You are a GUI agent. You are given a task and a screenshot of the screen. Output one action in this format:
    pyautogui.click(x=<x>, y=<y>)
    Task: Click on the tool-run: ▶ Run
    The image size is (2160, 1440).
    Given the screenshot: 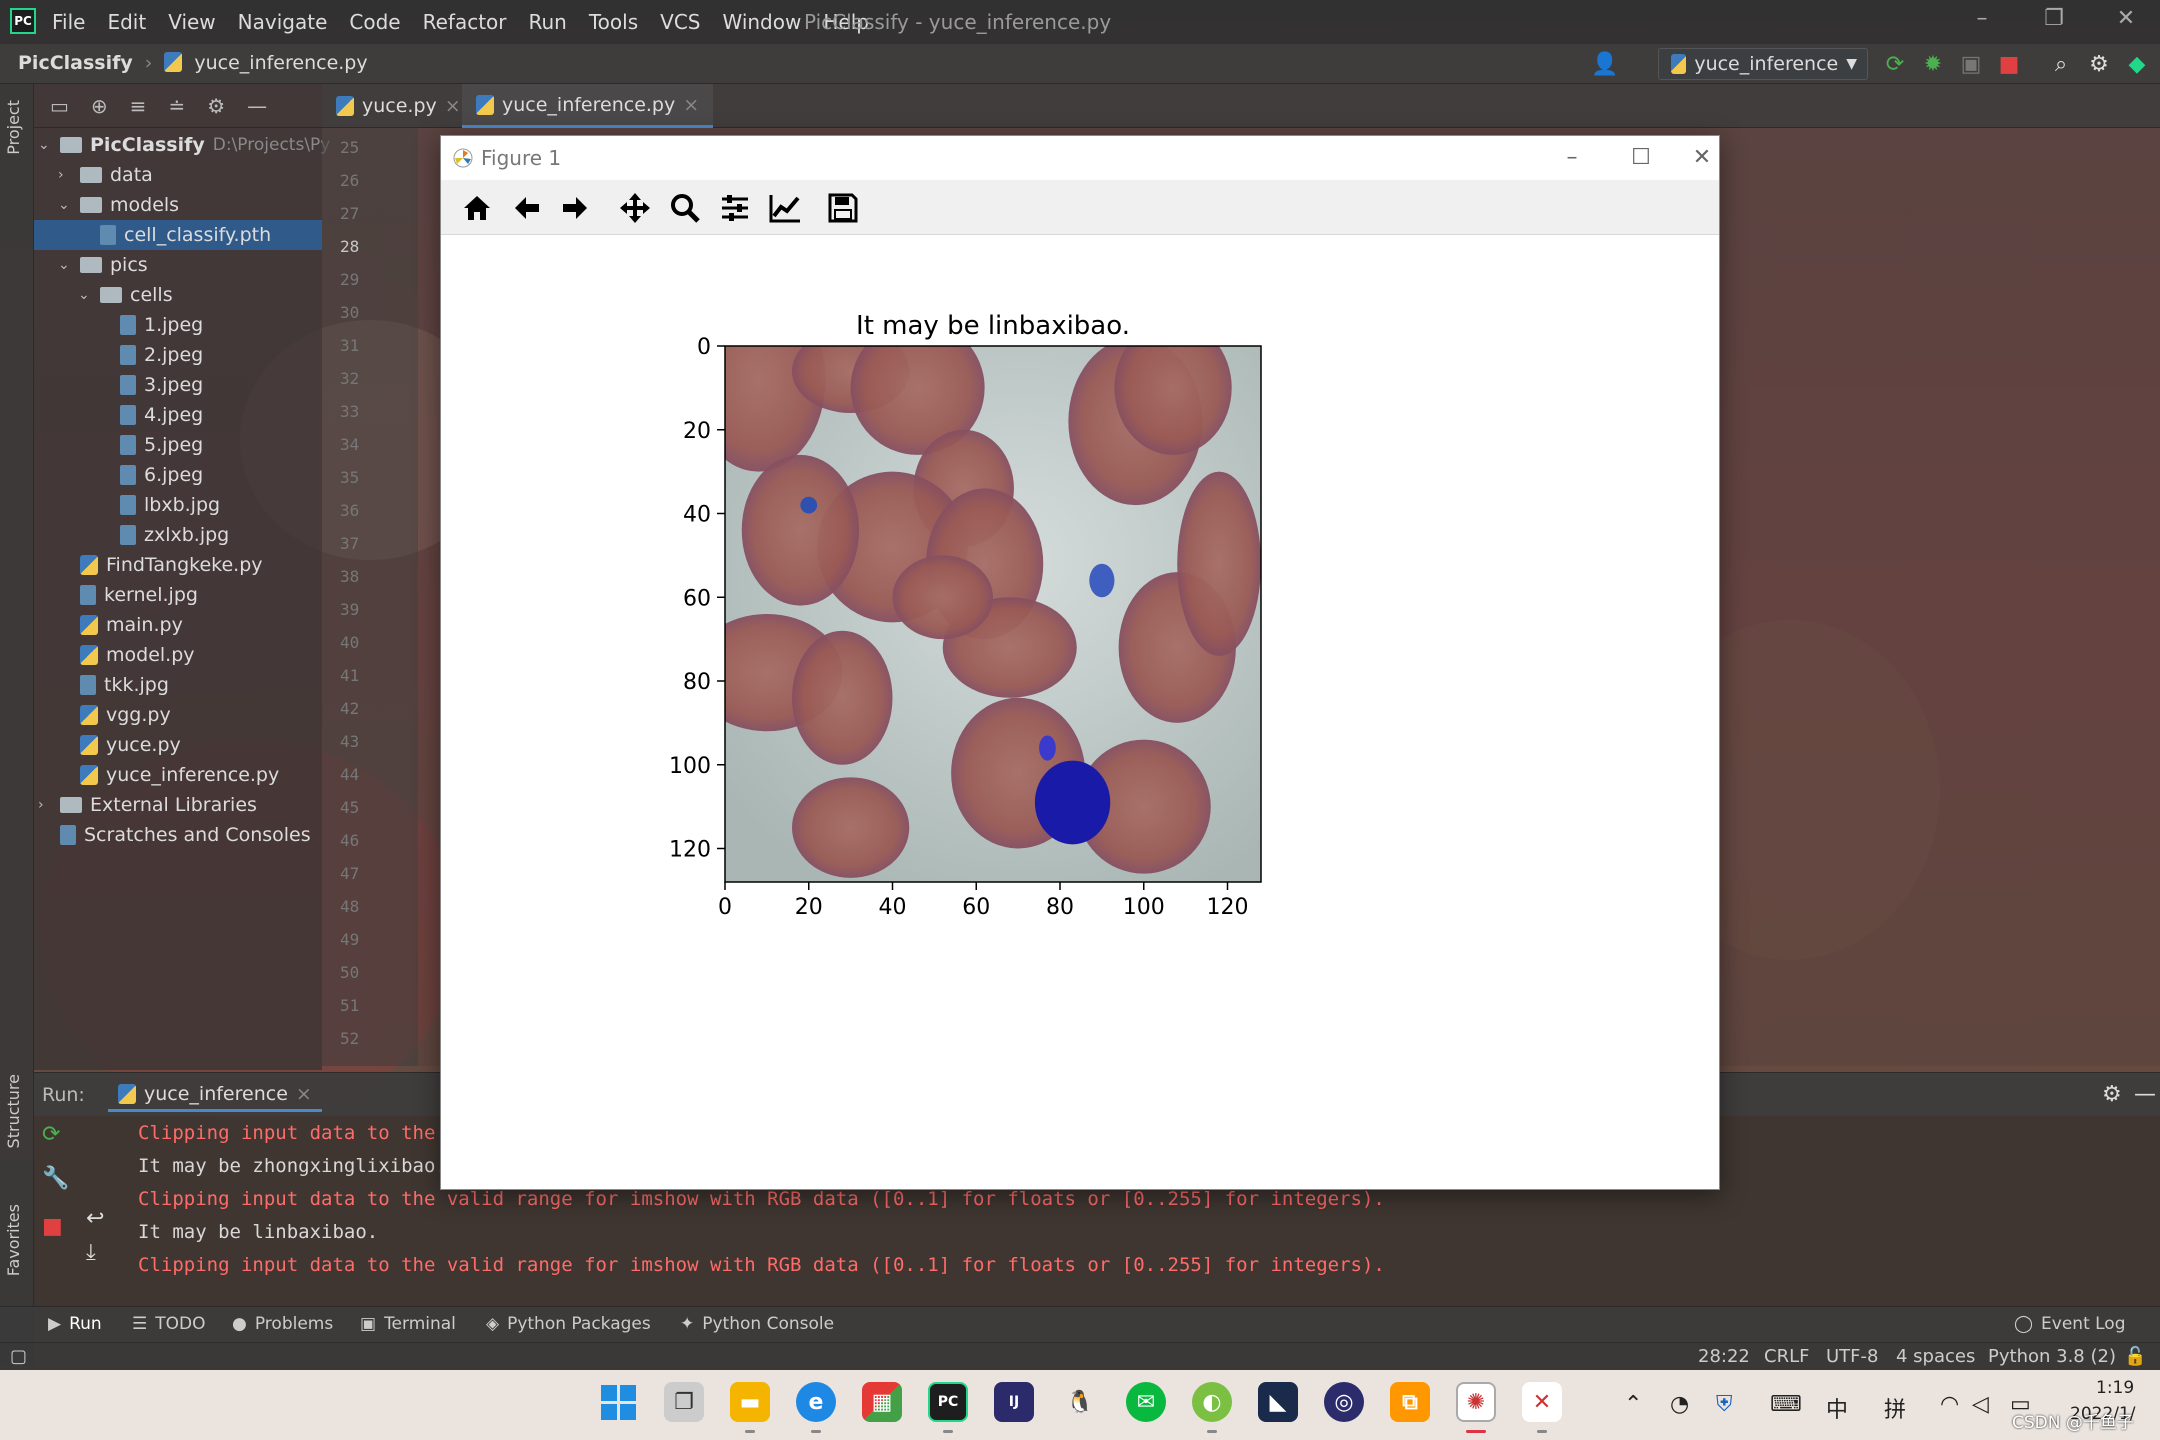 What is the action you would take?
    pyautogui.click(x=75, y=1324)
    